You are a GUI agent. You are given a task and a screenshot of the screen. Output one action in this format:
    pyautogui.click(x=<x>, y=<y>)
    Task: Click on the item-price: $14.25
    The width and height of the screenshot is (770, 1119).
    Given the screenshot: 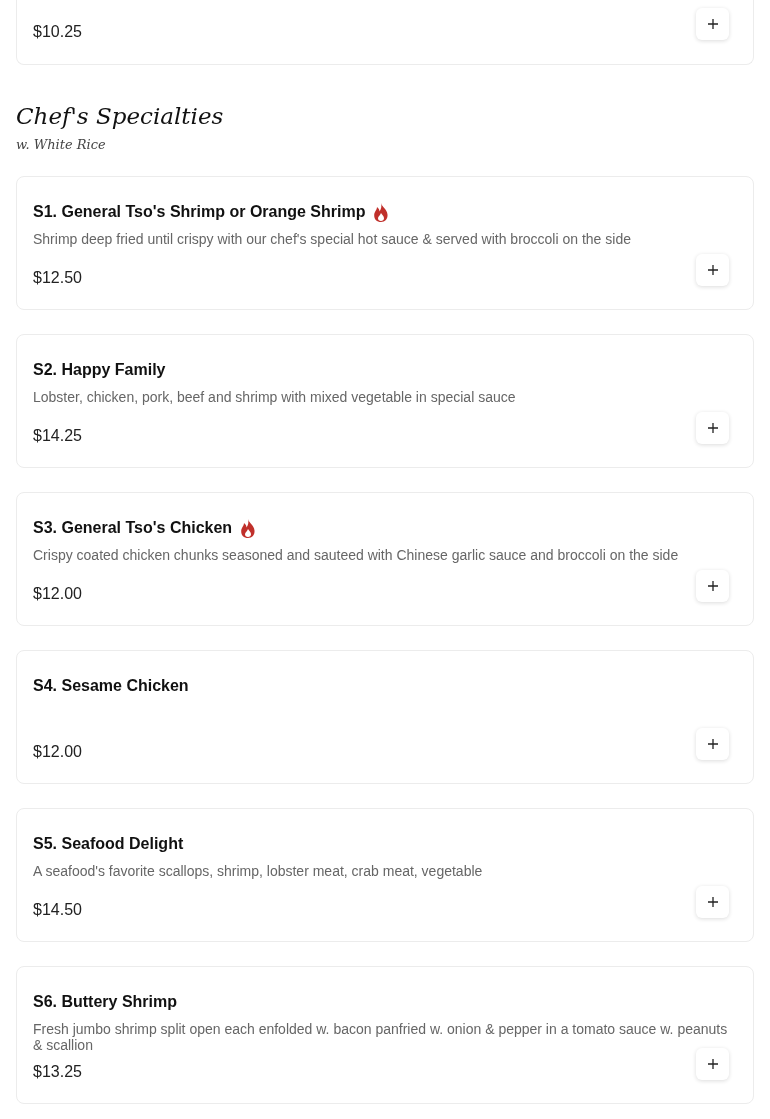 What is the action you would take?
    pyautogui.click(x=57, y=436)
    